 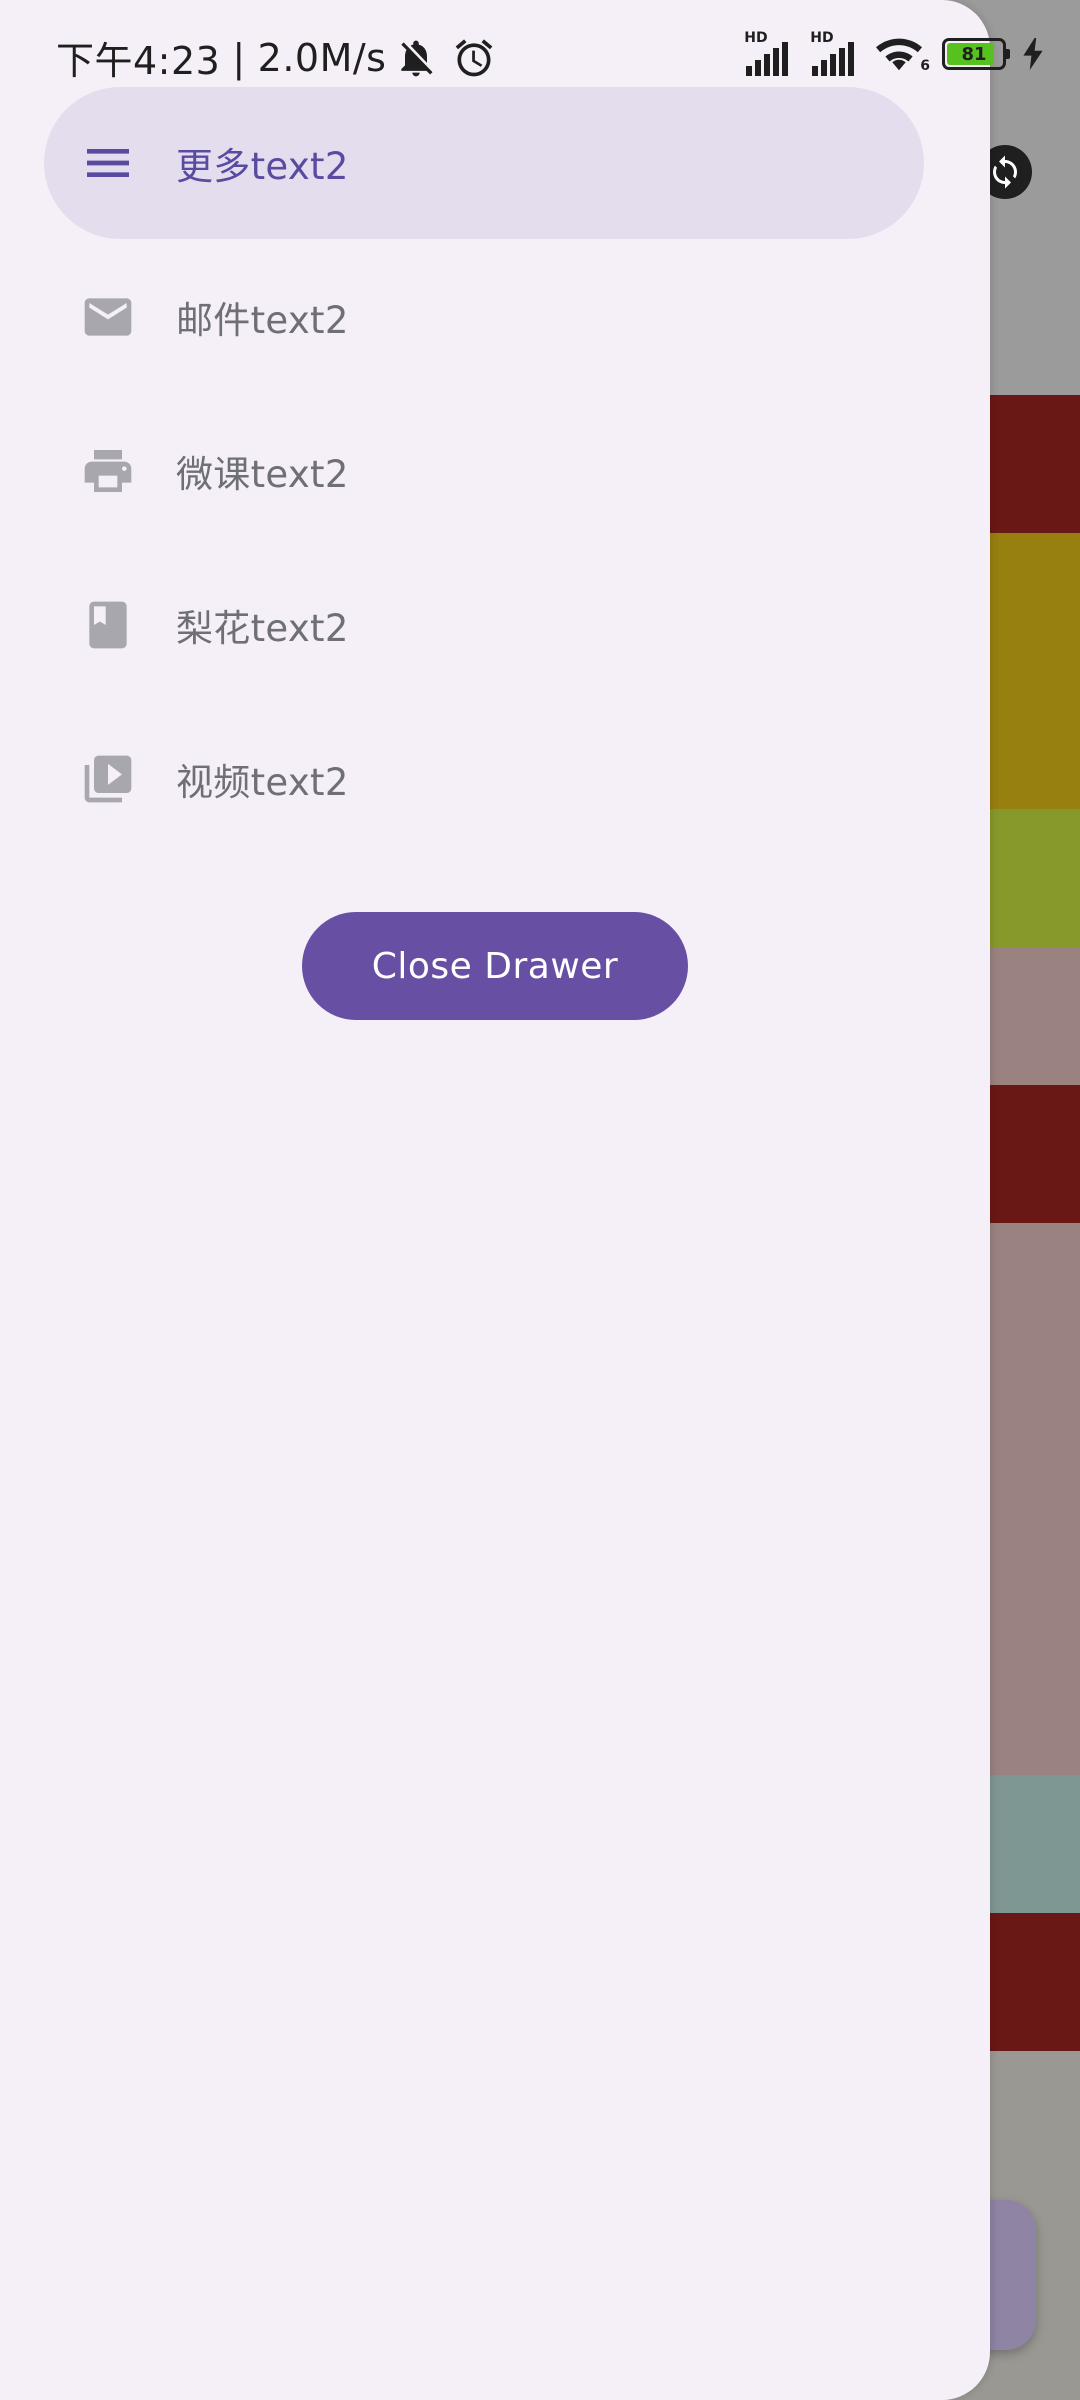 I want to click on status-bar: 下午4:23 | 2.0M/s HD HD 6 81, so click(x=540, y=56).